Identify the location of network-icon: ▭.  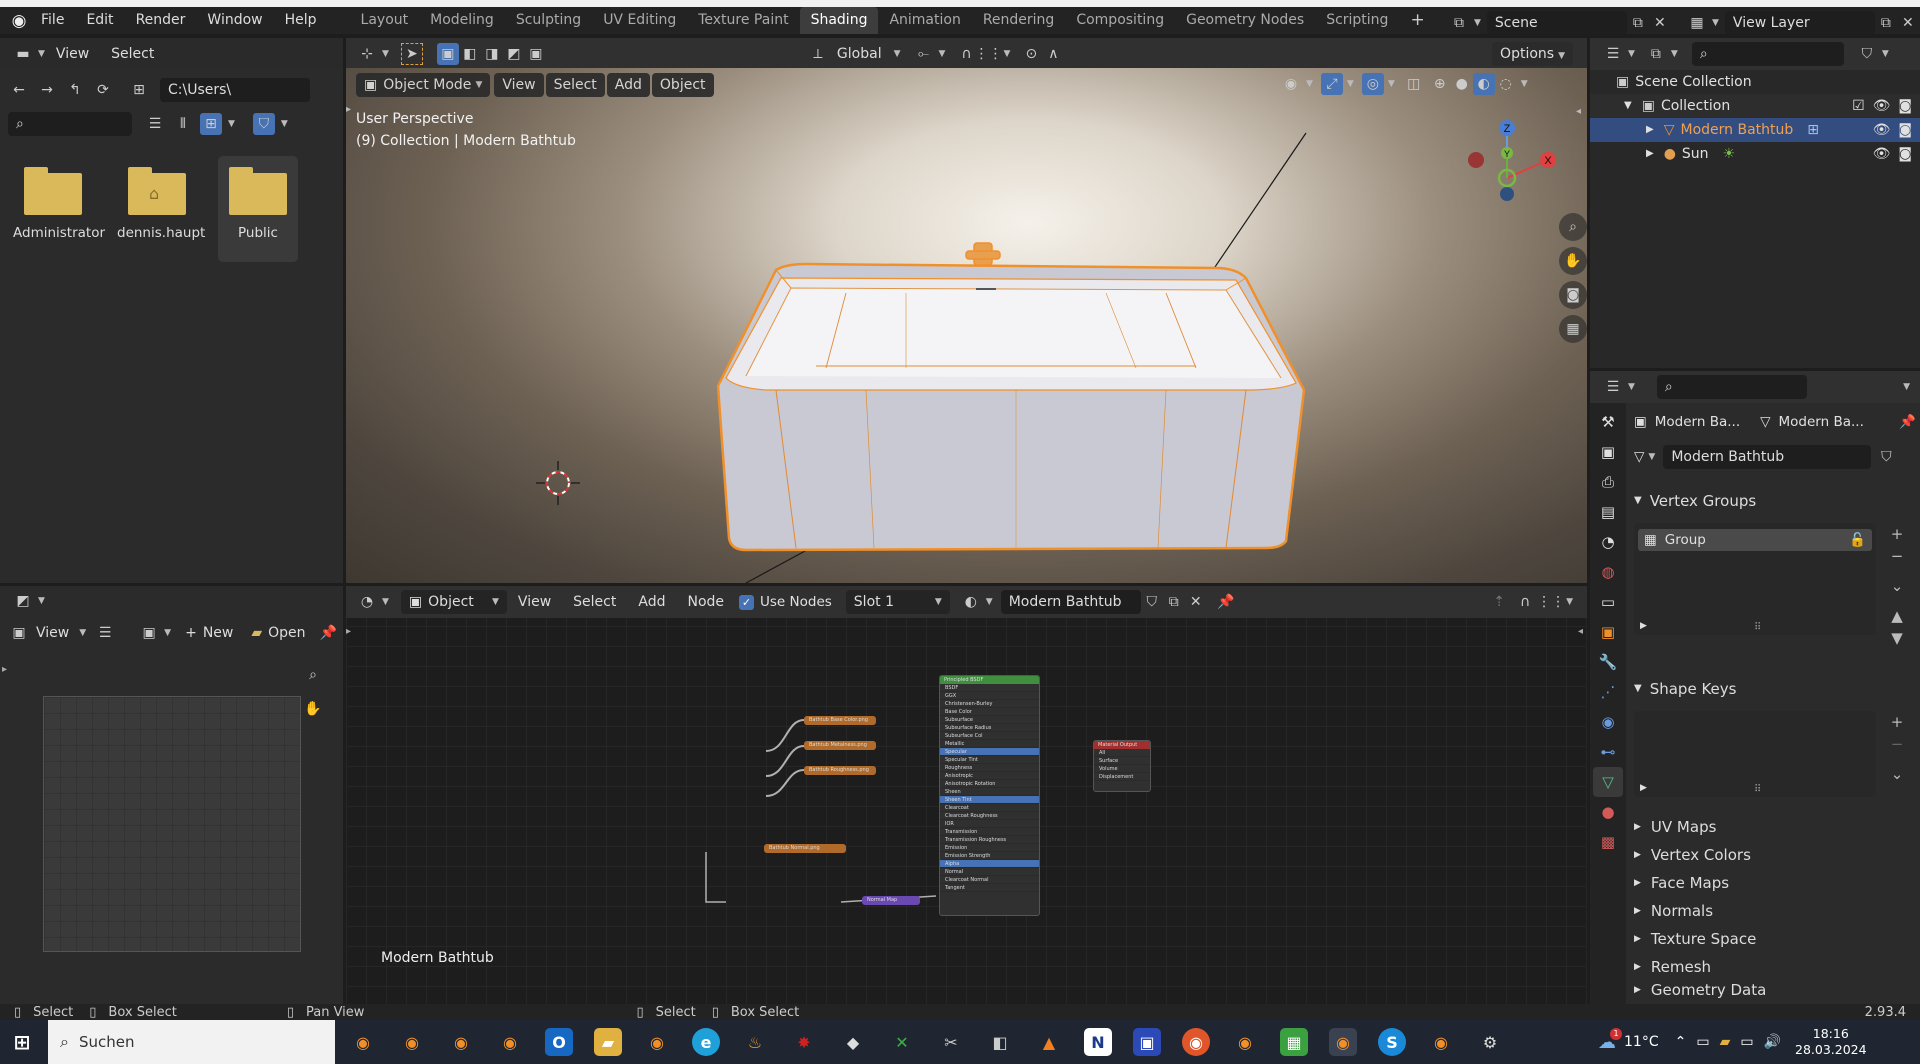
(1702, 1042).